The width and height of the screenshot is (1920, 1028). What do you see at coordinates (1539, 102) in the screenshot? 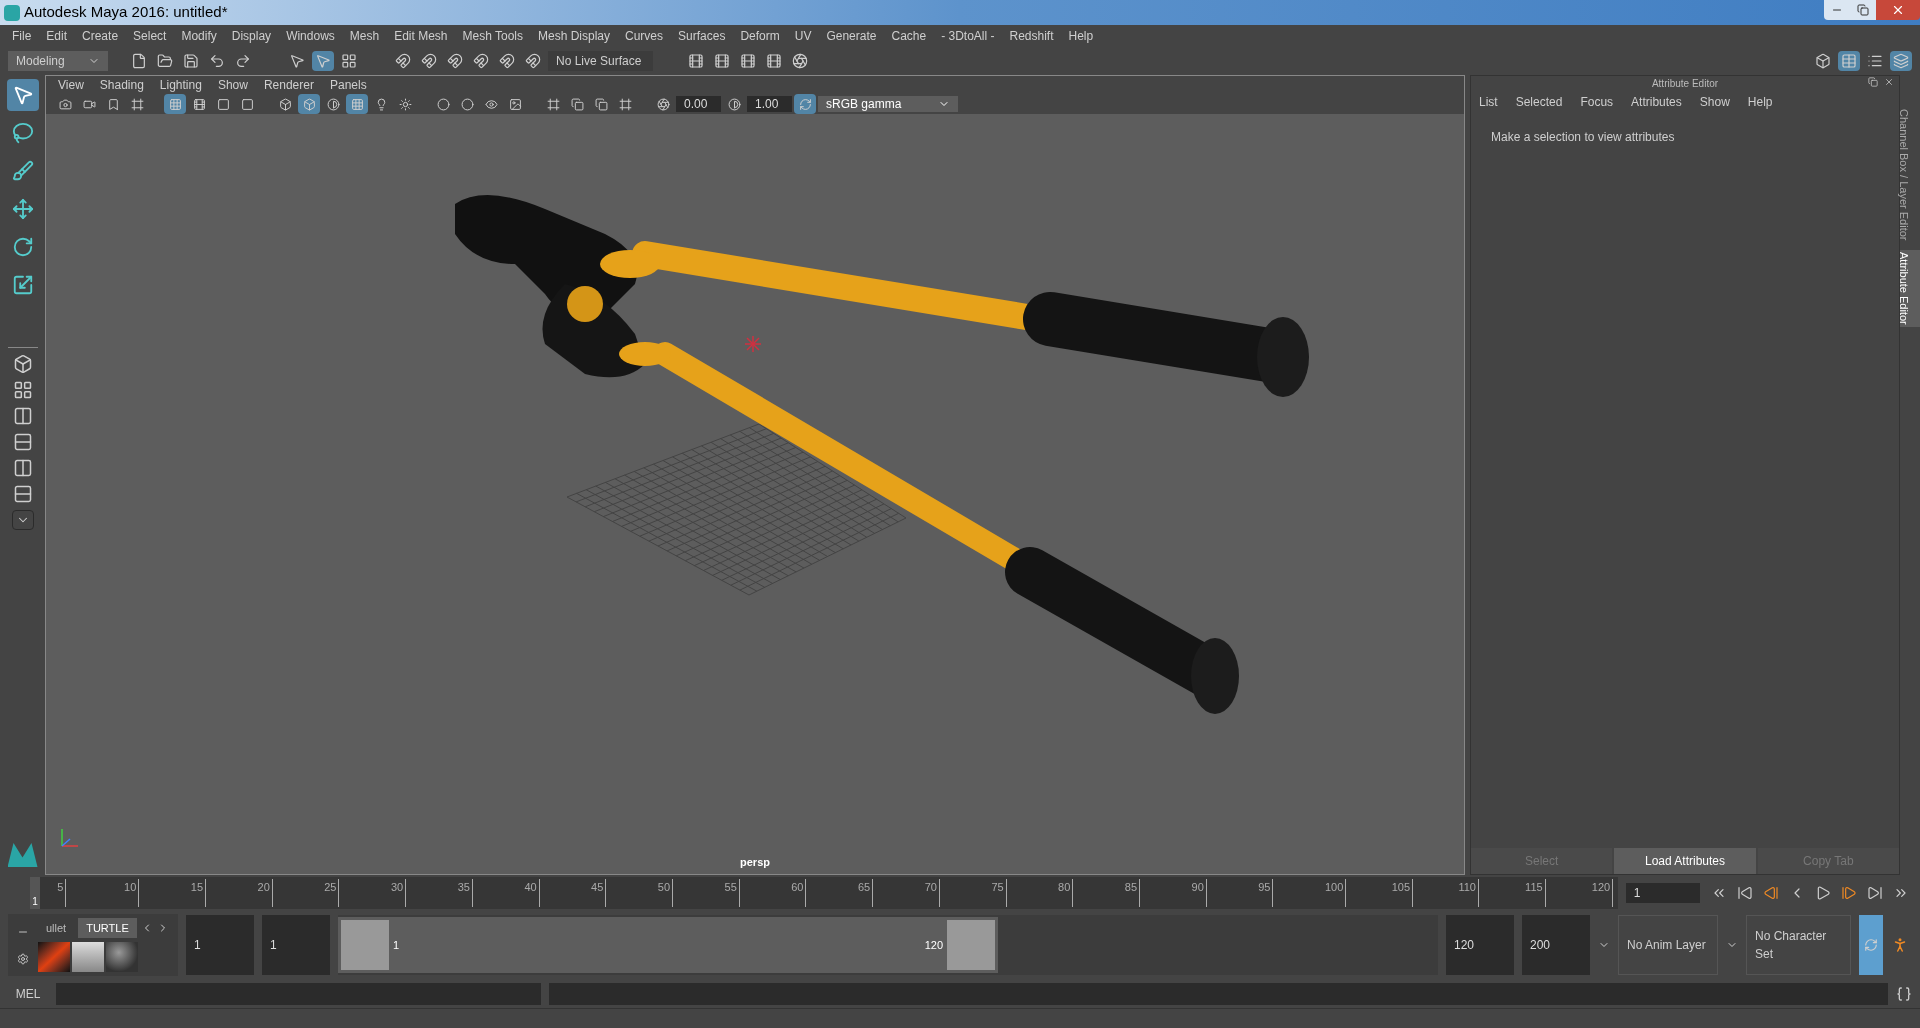
I see `panel-menu-item: Selected` at bounding box center [1539, 102].